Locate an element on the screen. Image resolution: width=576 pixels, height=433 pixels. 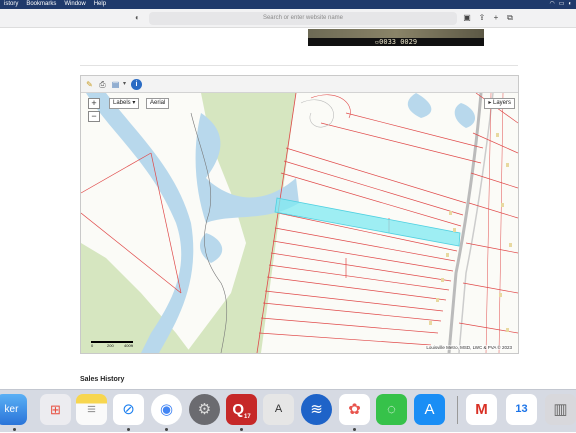
zoom-in-button: + is located at coordinates (94, 103).